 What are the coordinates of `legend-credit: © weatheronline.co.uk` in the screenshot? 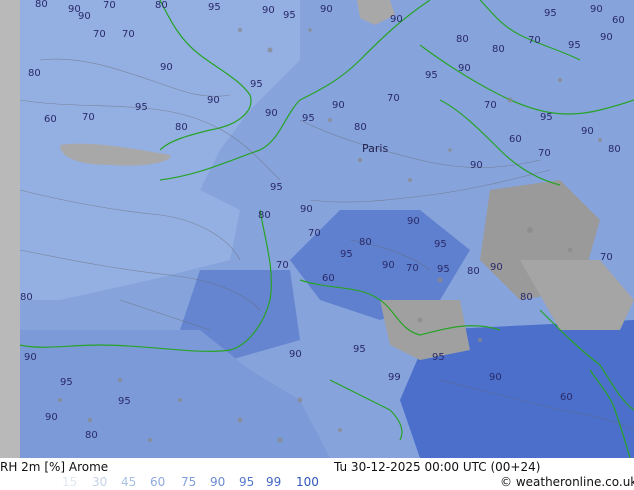 It's located at (567, 482).